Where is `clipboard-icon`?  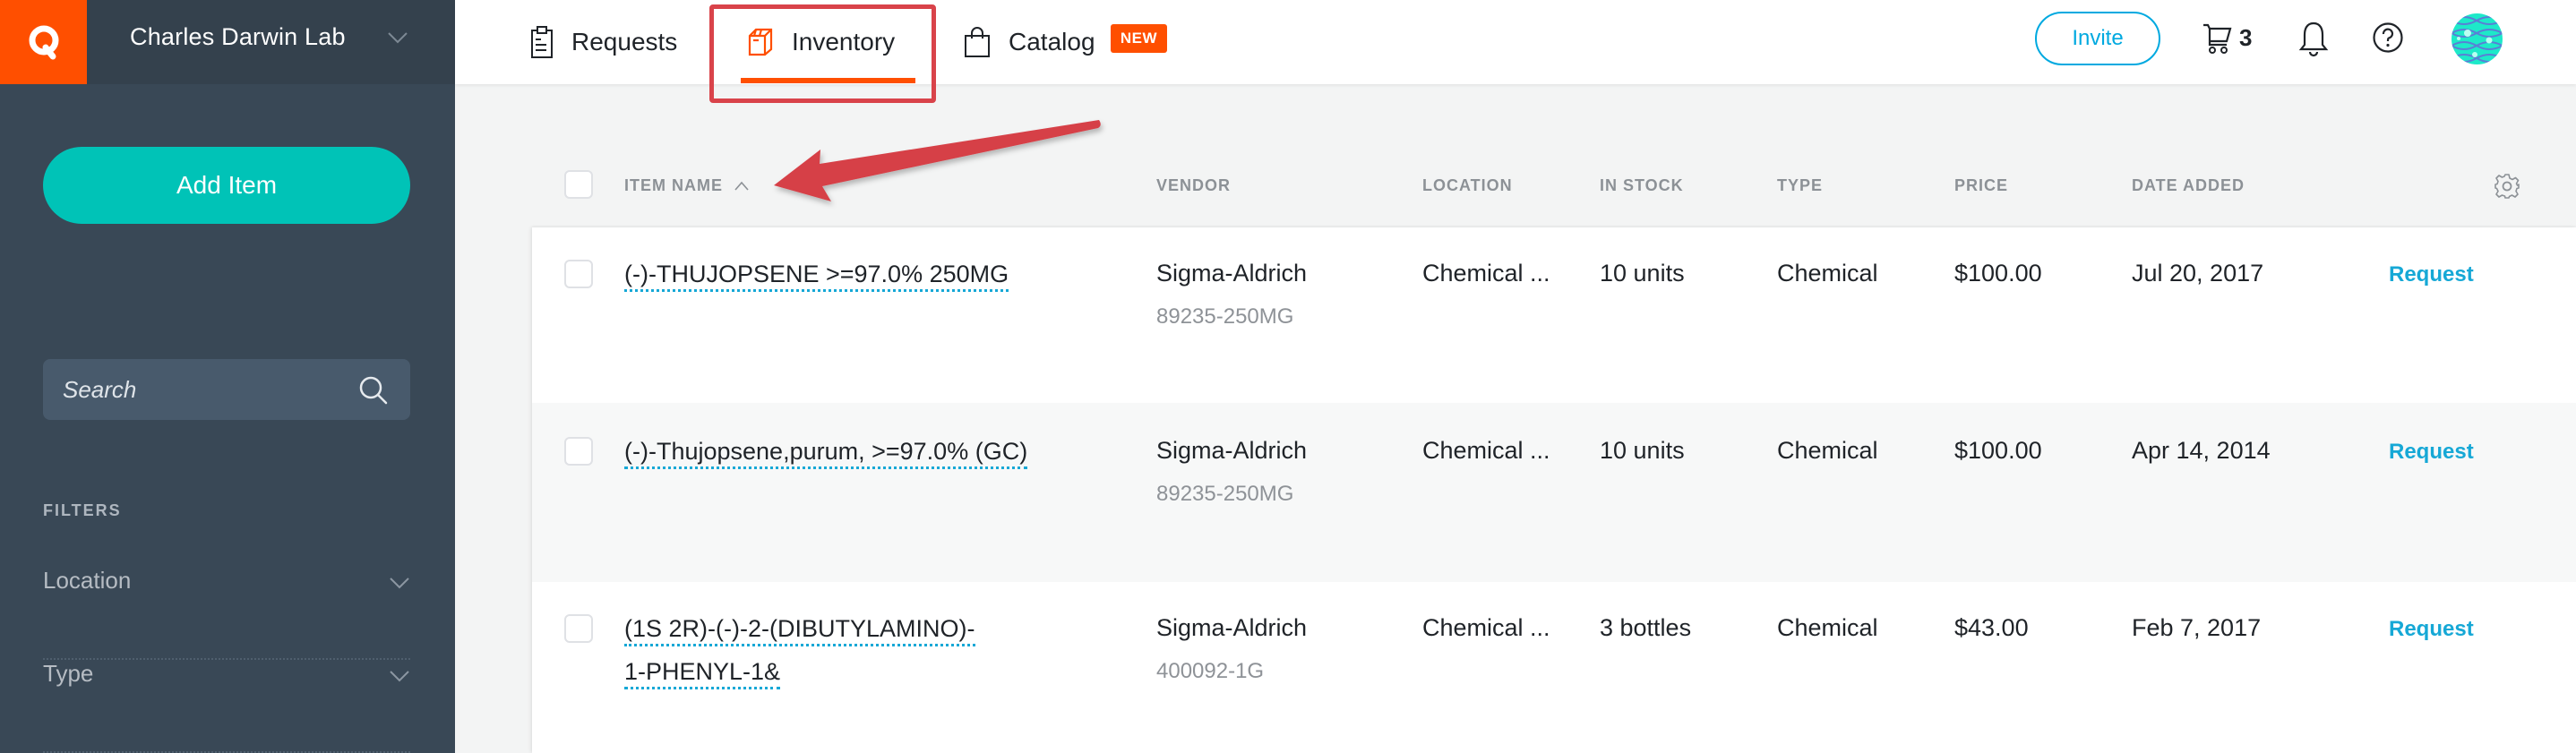 clipboard-icon is located at coordinates (542, 42).